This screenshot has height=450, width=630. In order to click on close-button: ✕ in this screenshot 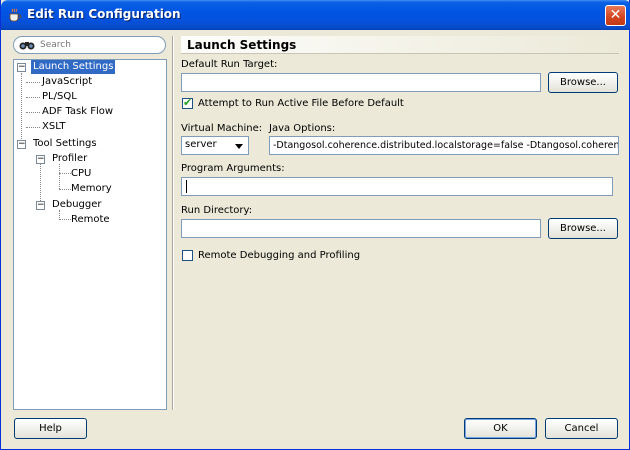, I will do `click(615, 15)`.